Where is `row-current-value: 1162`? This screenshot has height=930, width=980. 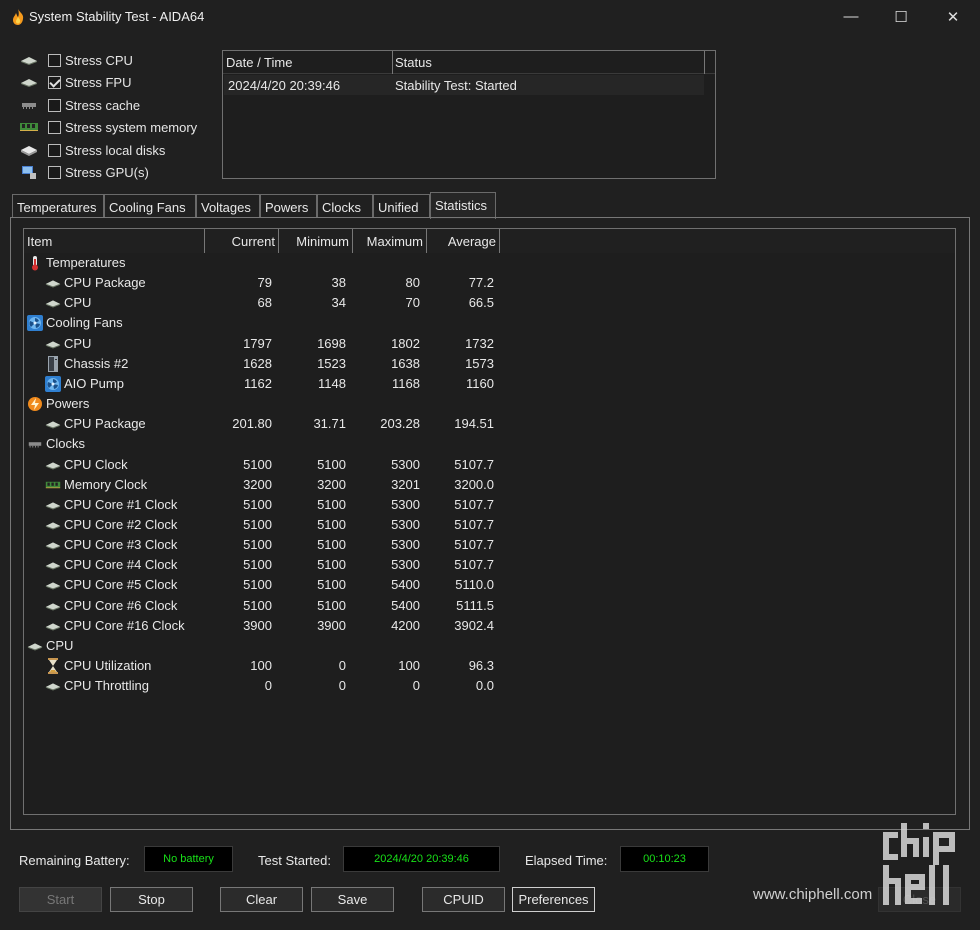
row-current-value: 1162 is located at coordinates (258, 383).